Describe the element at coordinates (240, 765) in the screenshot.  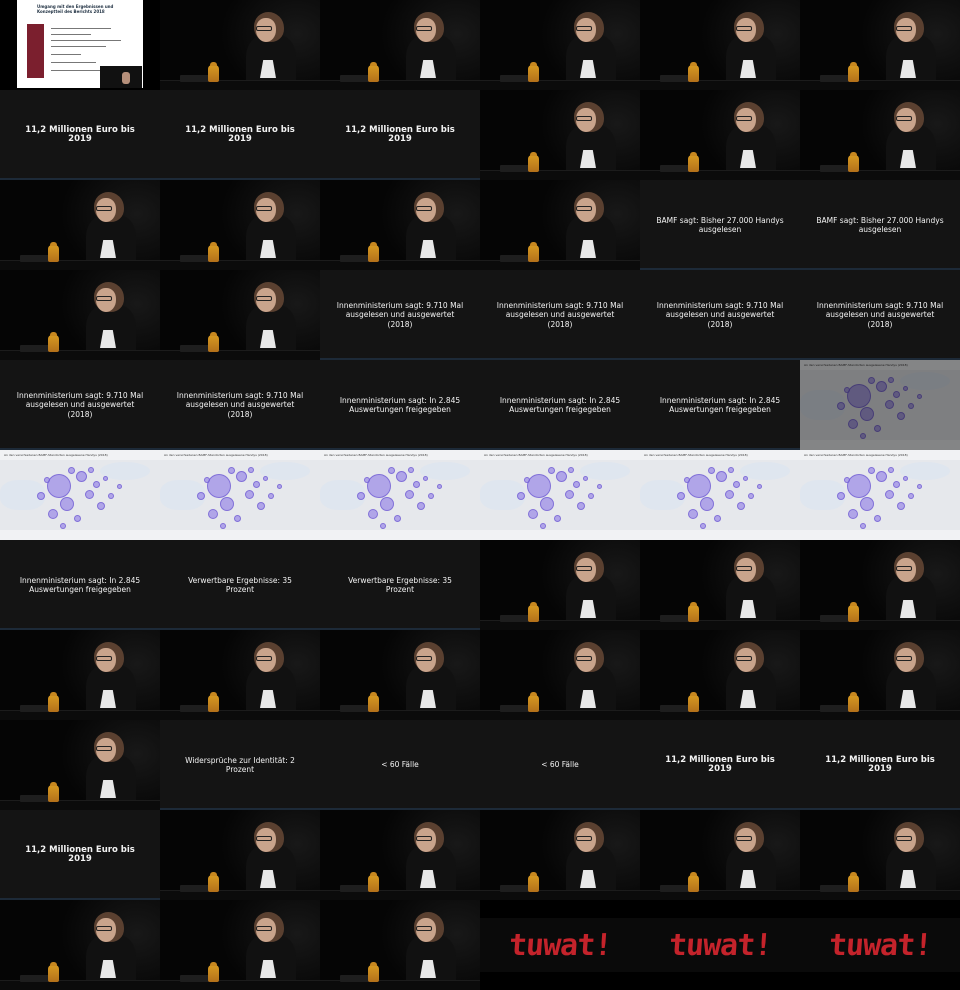
I see `text-slide-frame: Widersprüche zur Identität: 2 Prozent` at that location.